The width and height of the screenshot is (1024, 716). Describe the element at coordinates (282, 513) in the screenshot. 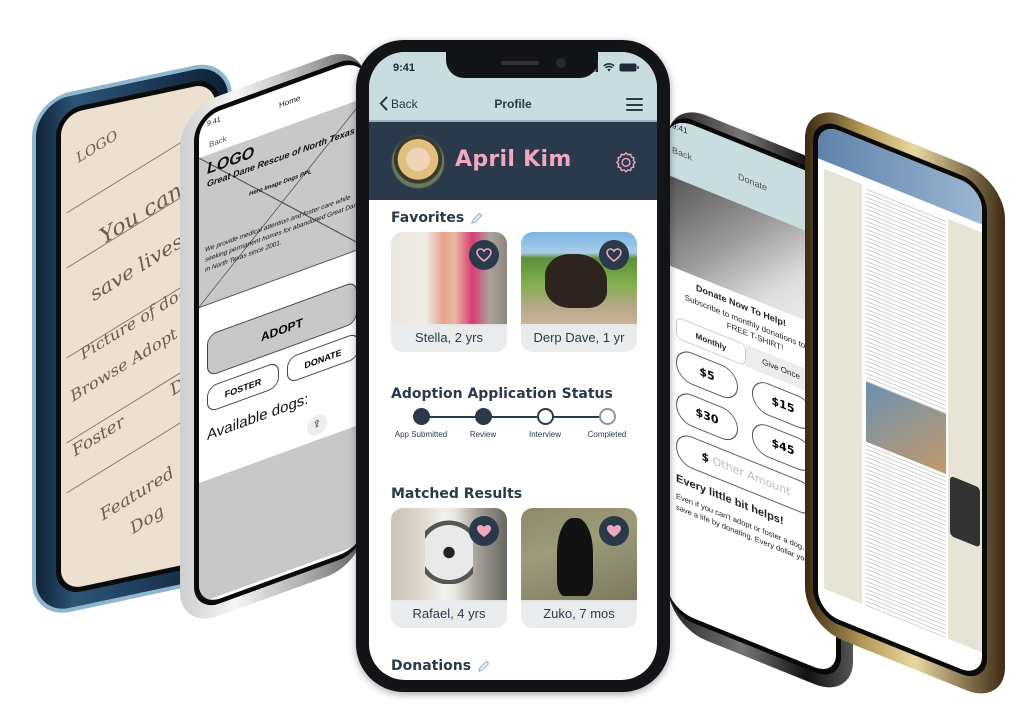

I see `wf-dog-image-placeholder` at that location.